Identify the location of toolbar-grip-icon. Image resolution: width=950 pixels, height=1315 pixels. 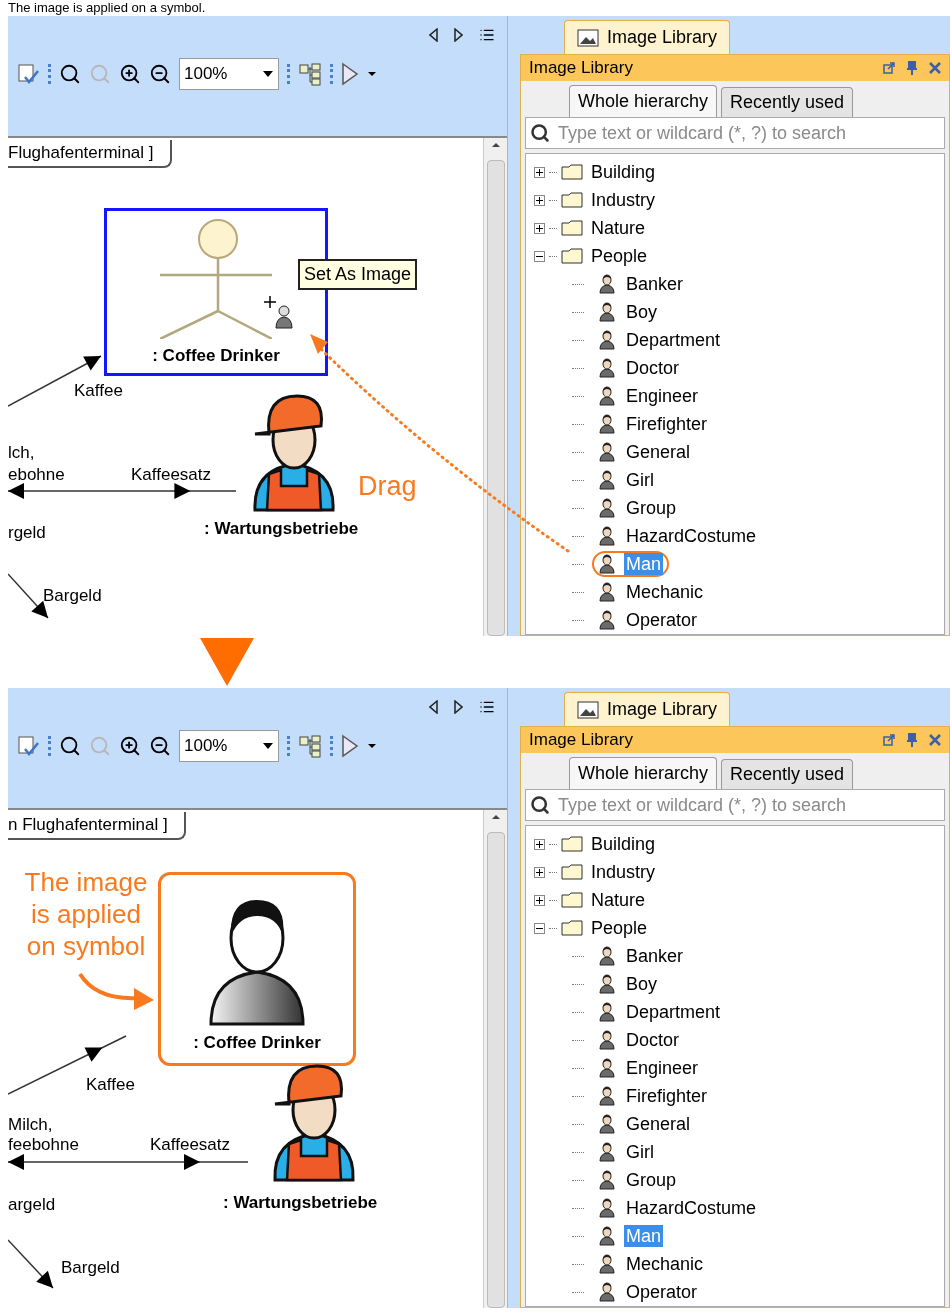
(288, 746).